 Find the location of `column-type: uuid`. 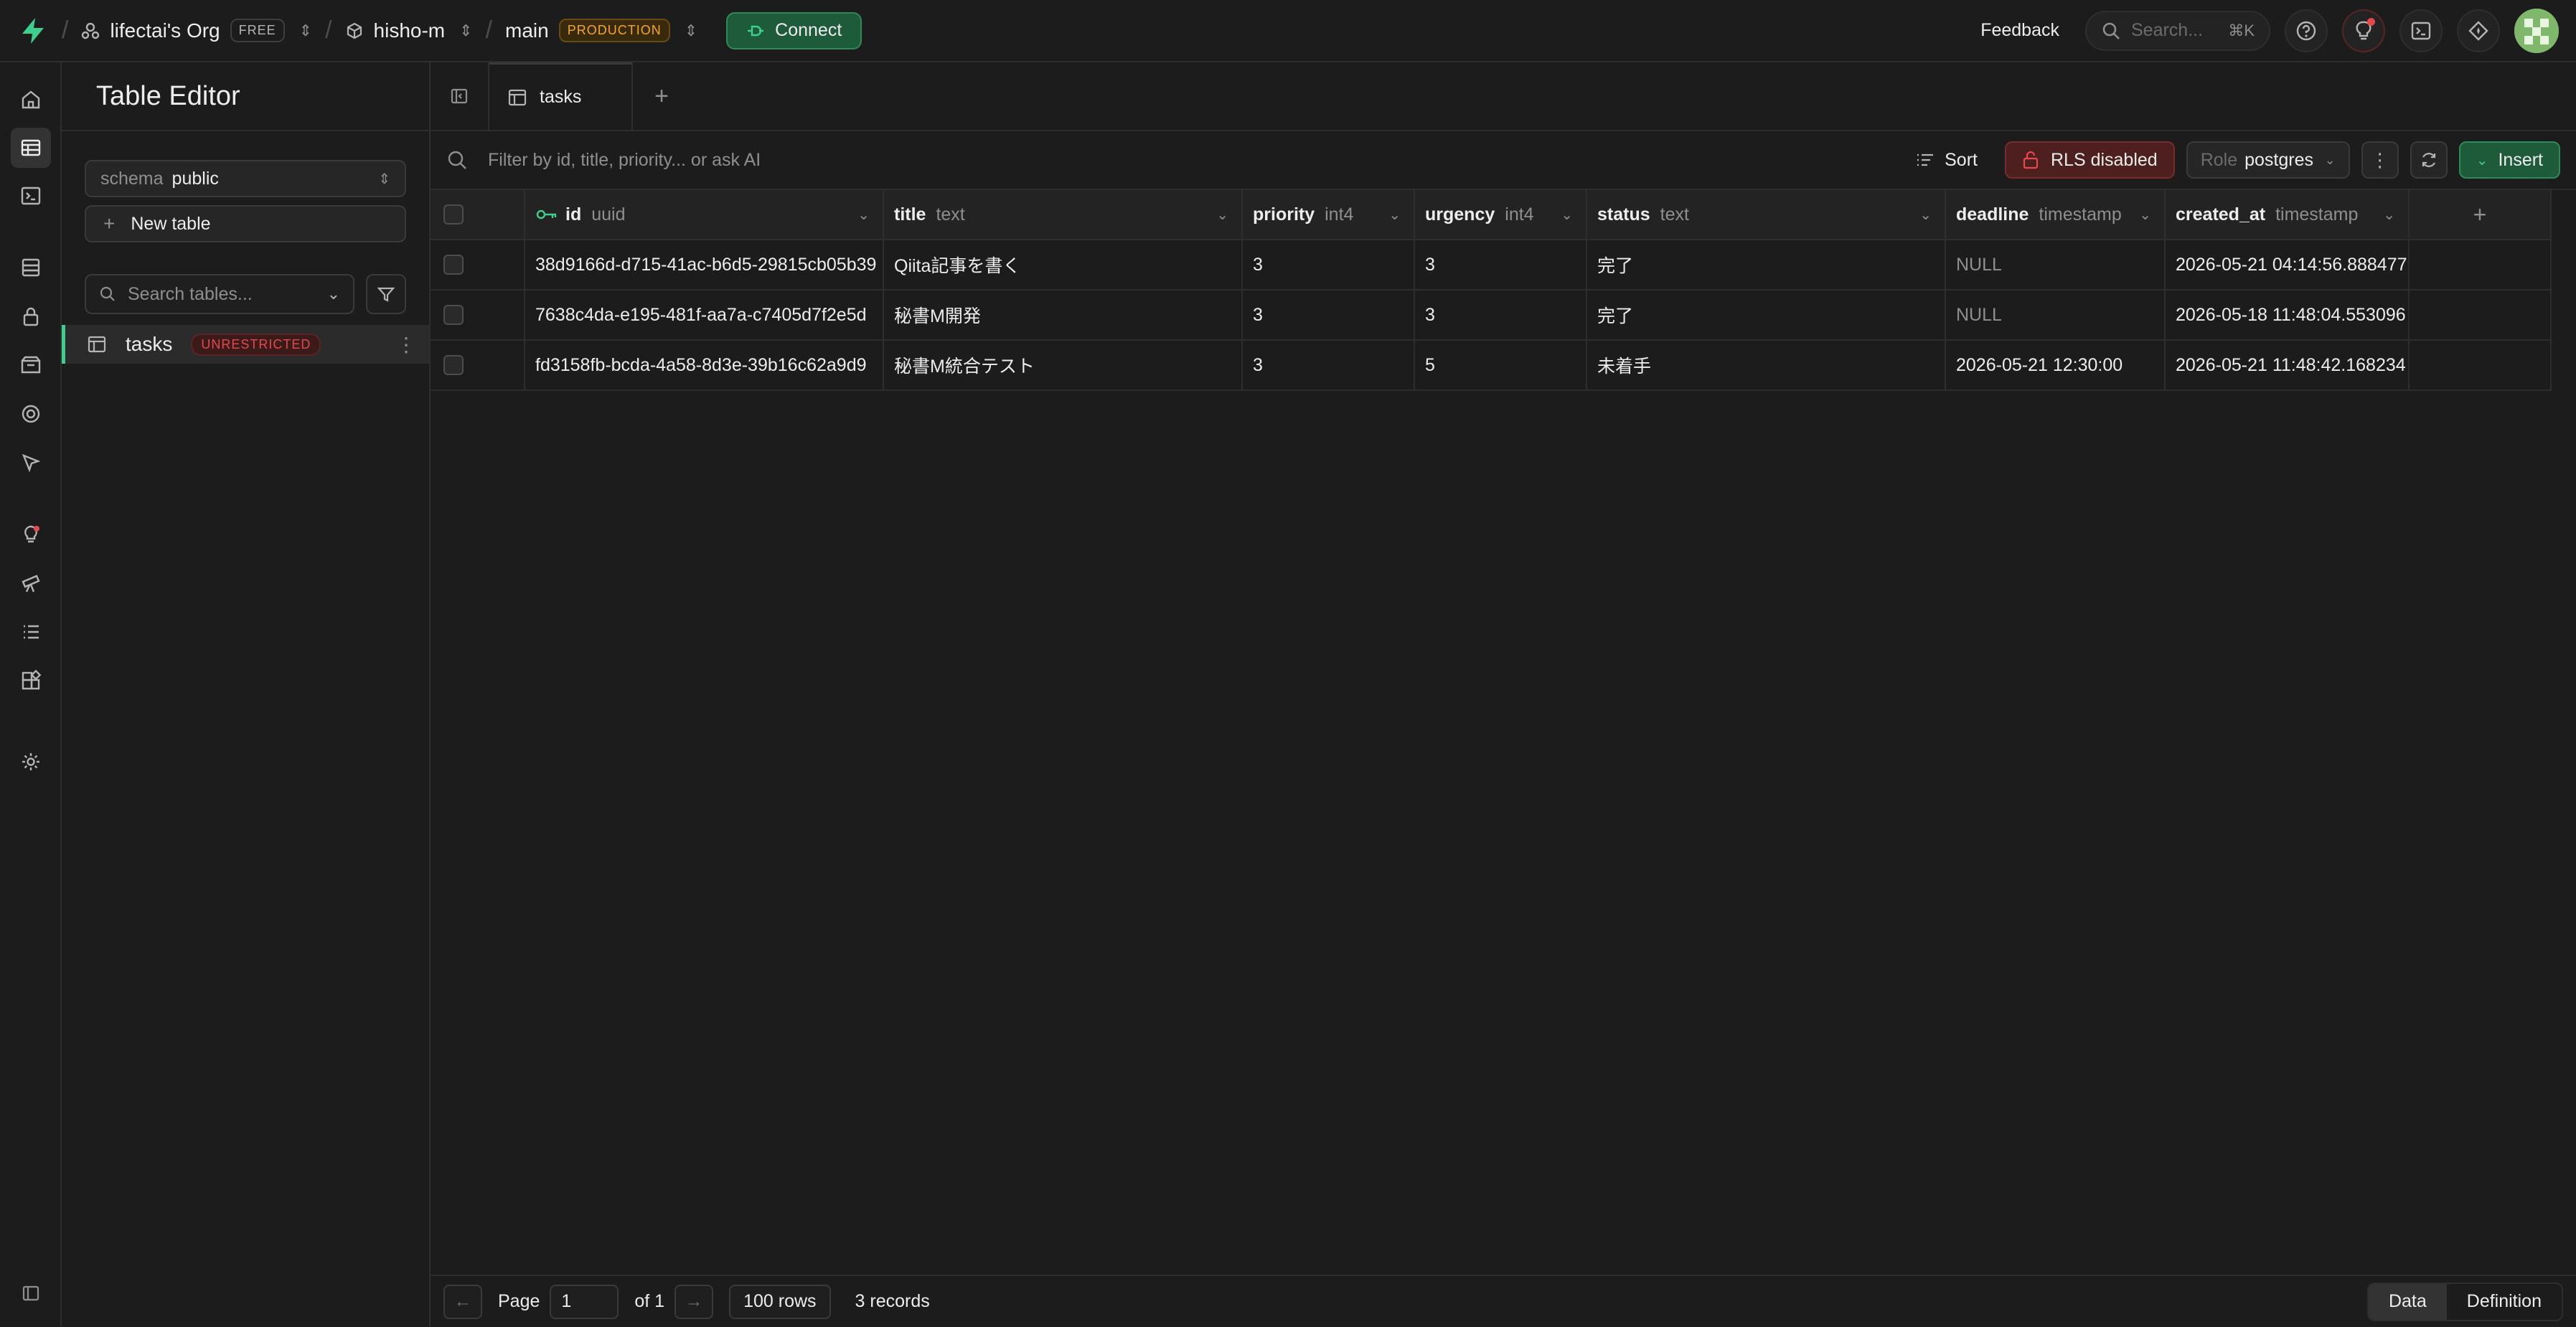

column-type: uuid is located at coordinates (608, 215).